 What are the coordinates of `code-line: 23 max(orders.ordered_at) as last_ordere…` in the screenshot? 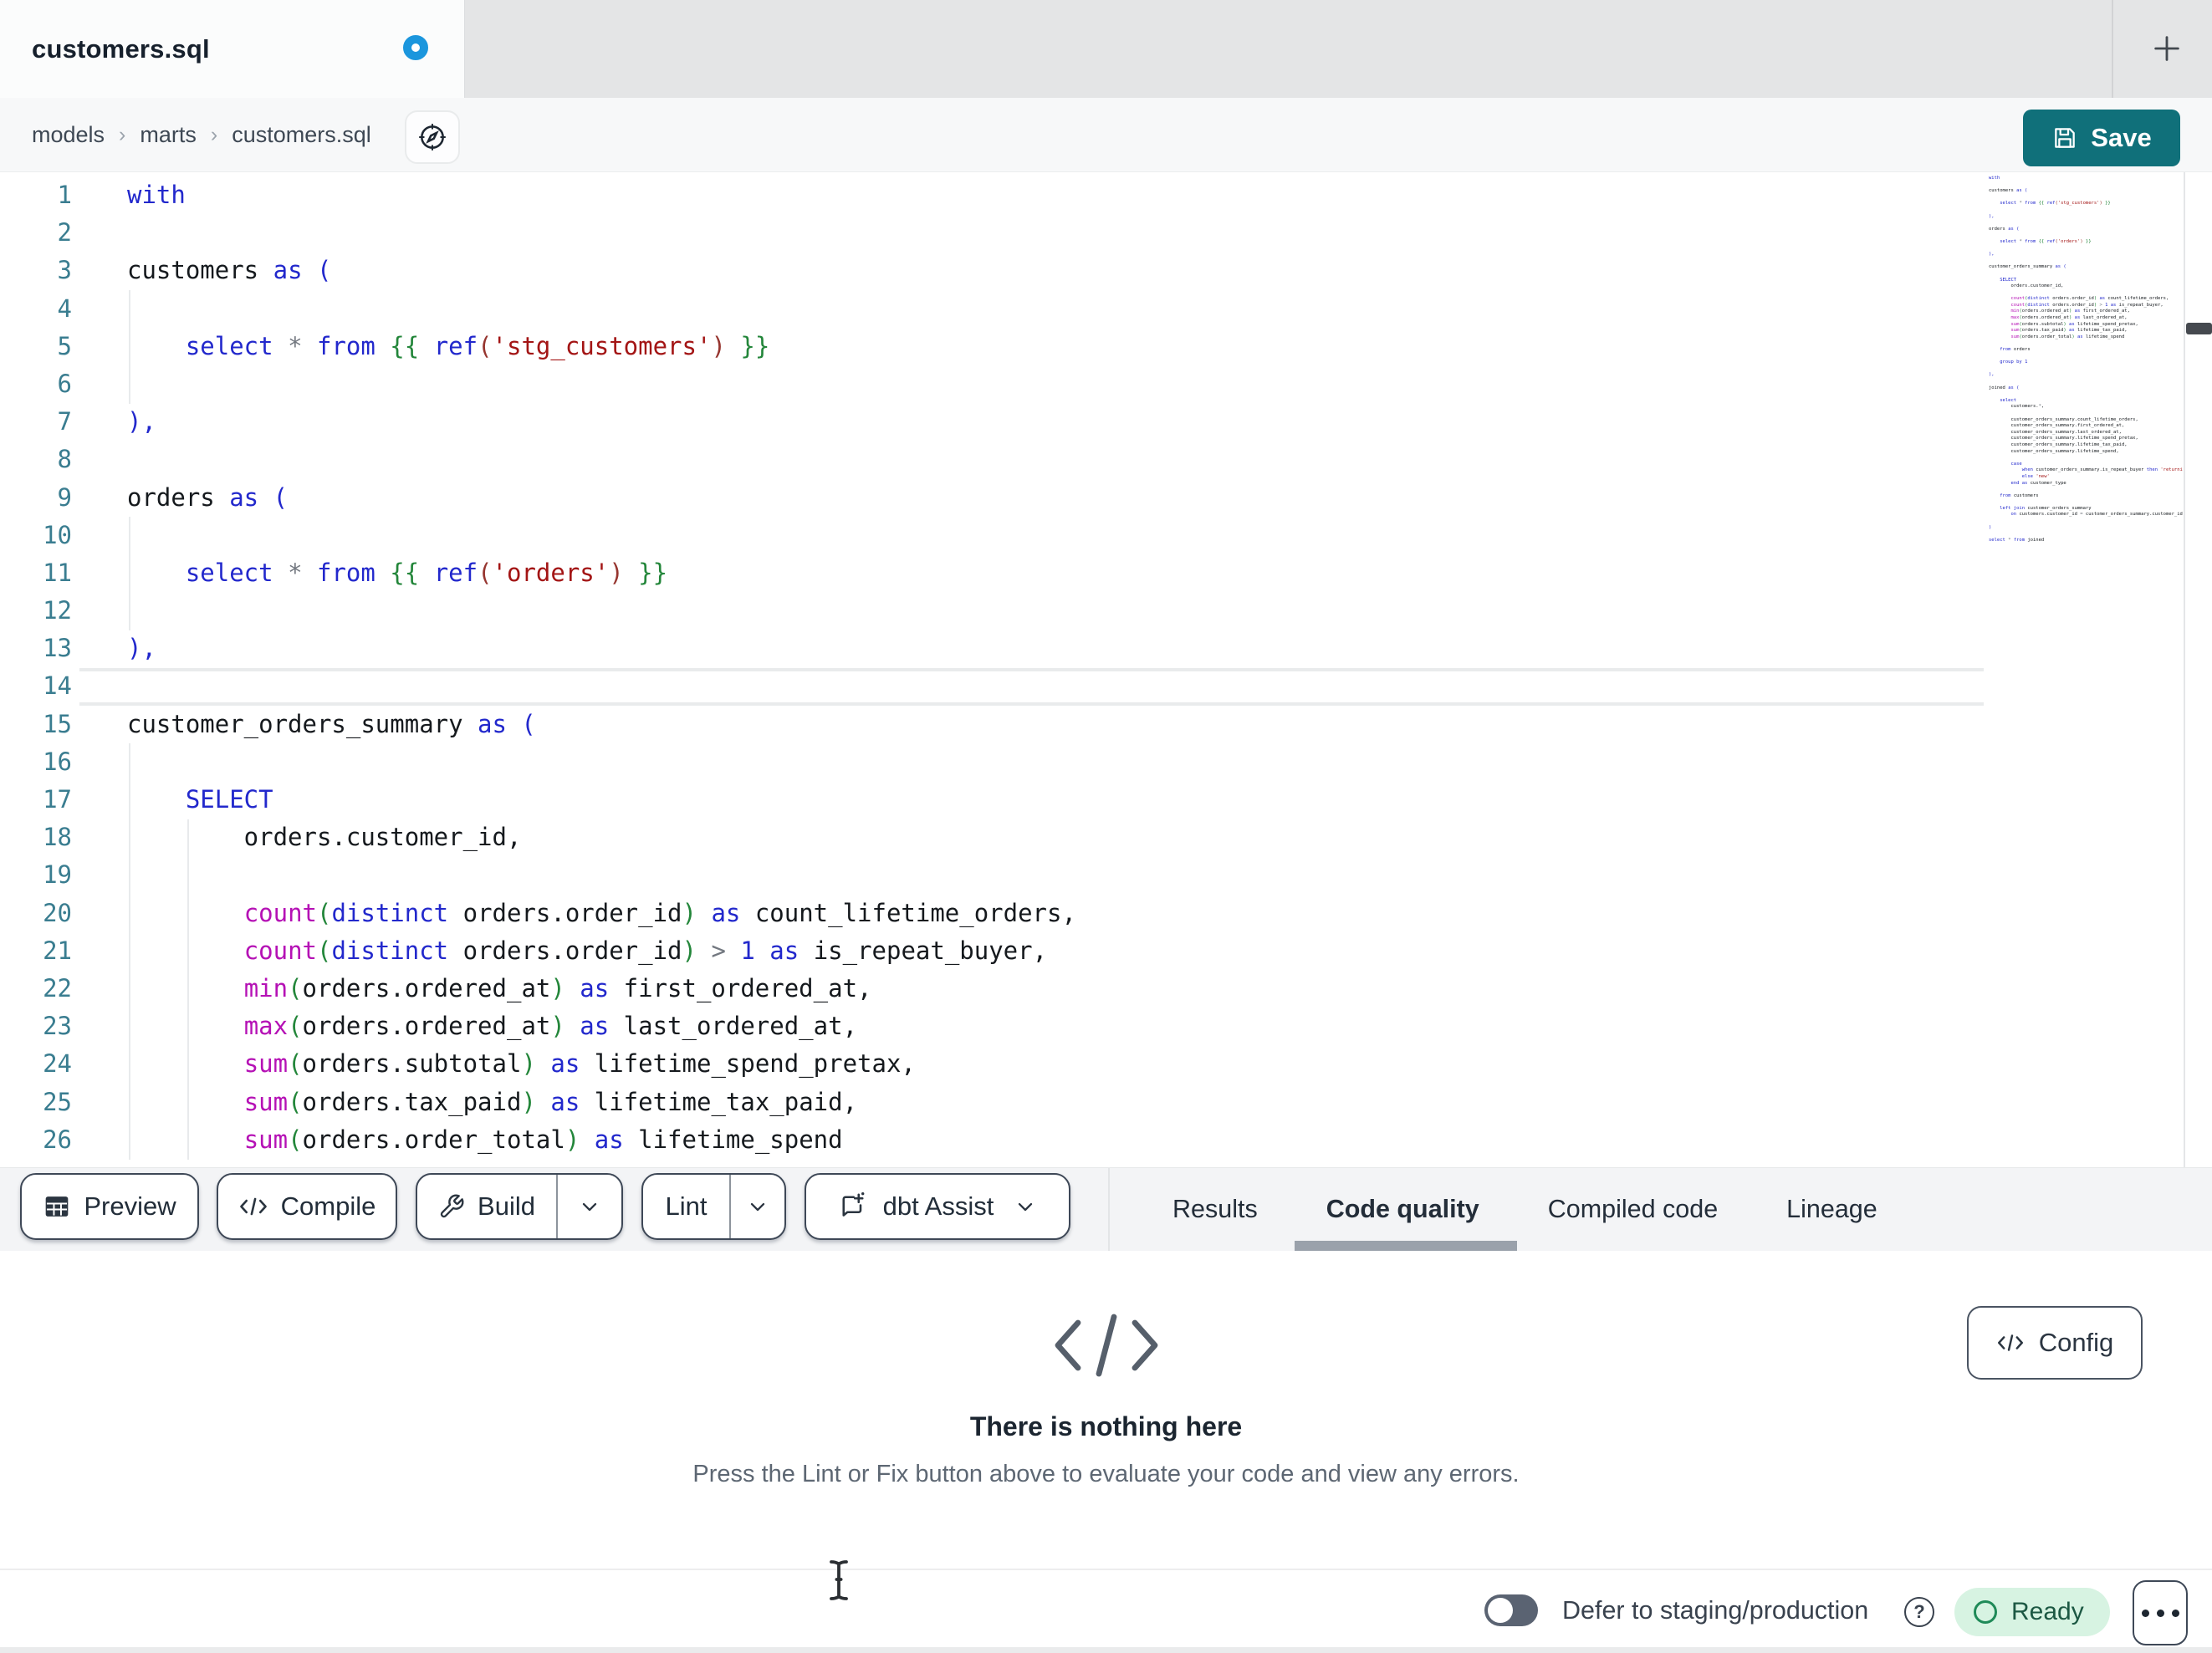 It's located at (993, 1026).